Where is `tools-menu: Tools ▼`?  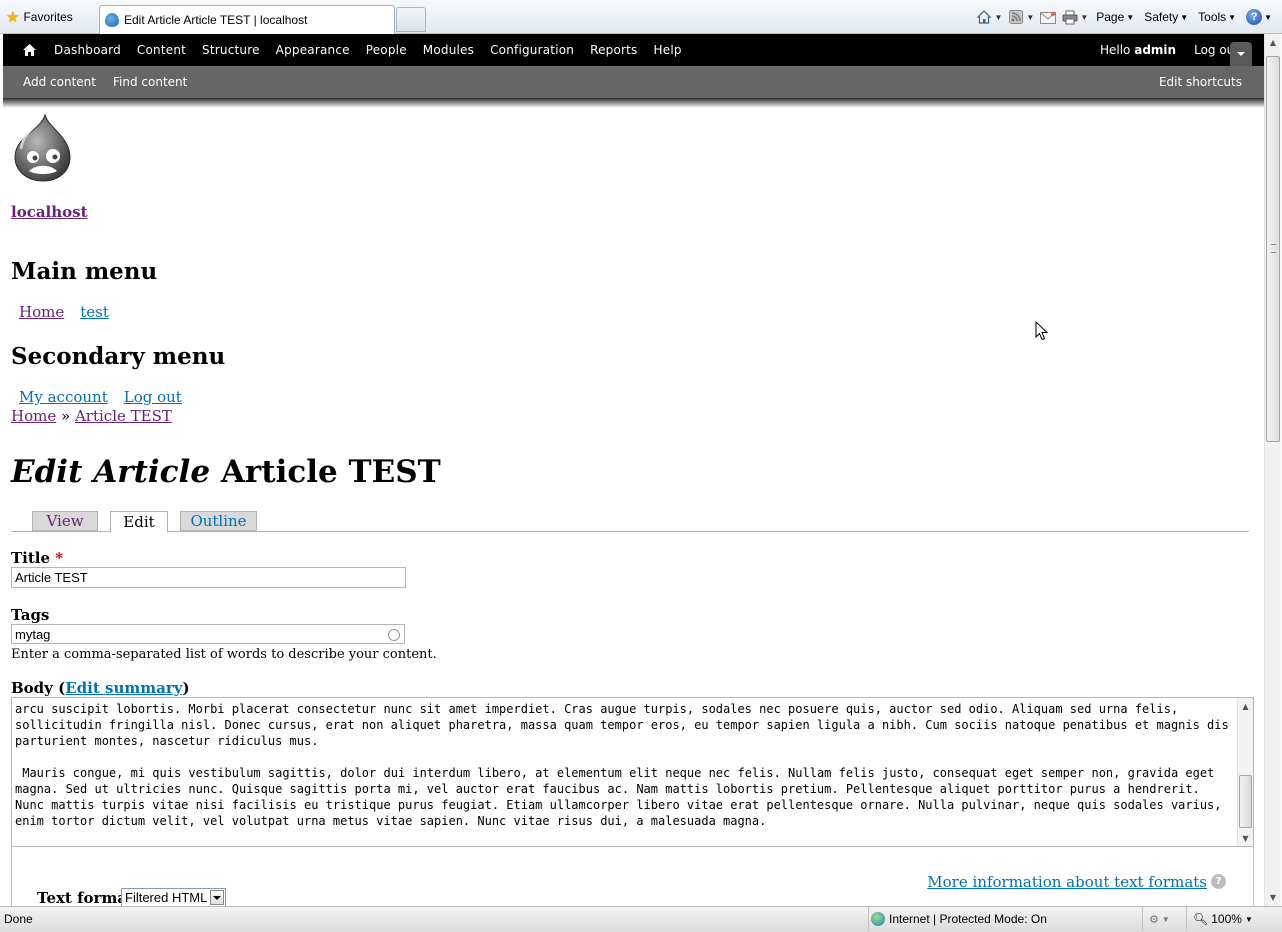
tools-menu: Tools ▼ is located at coordinates (1217, 17).